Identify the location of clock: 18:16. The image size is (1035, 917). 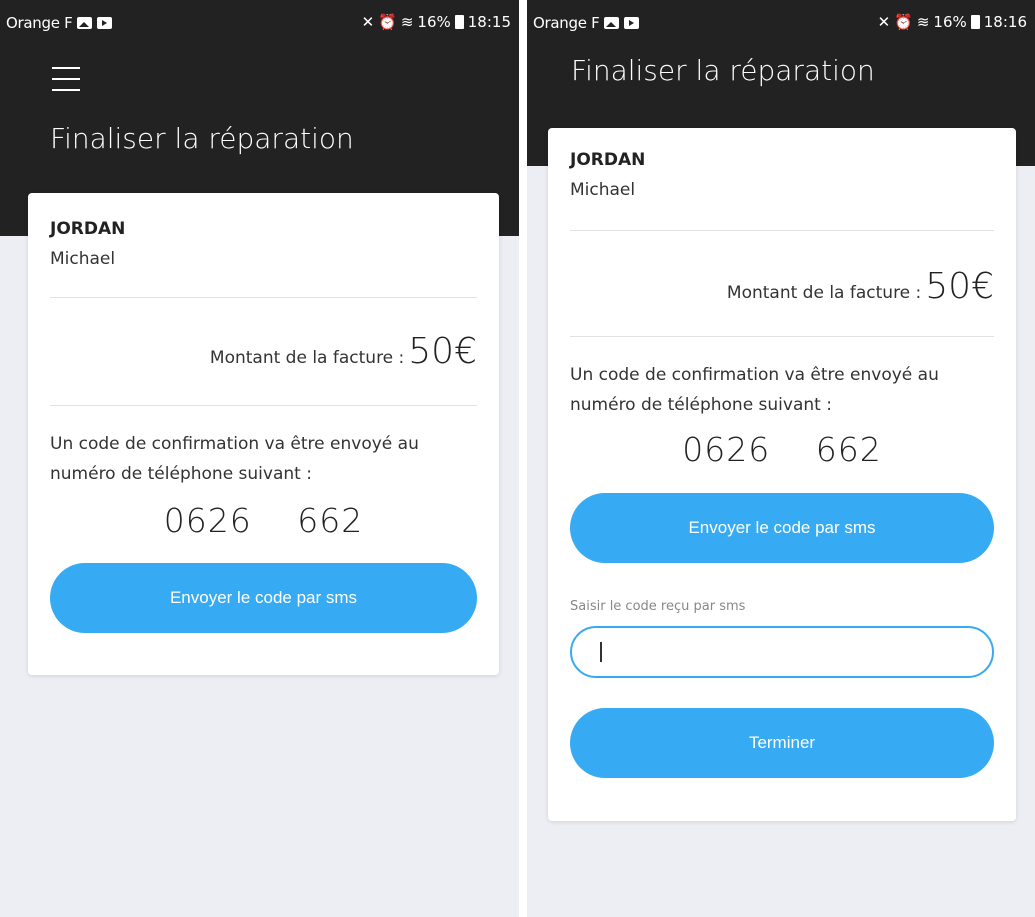
(1005, 22).